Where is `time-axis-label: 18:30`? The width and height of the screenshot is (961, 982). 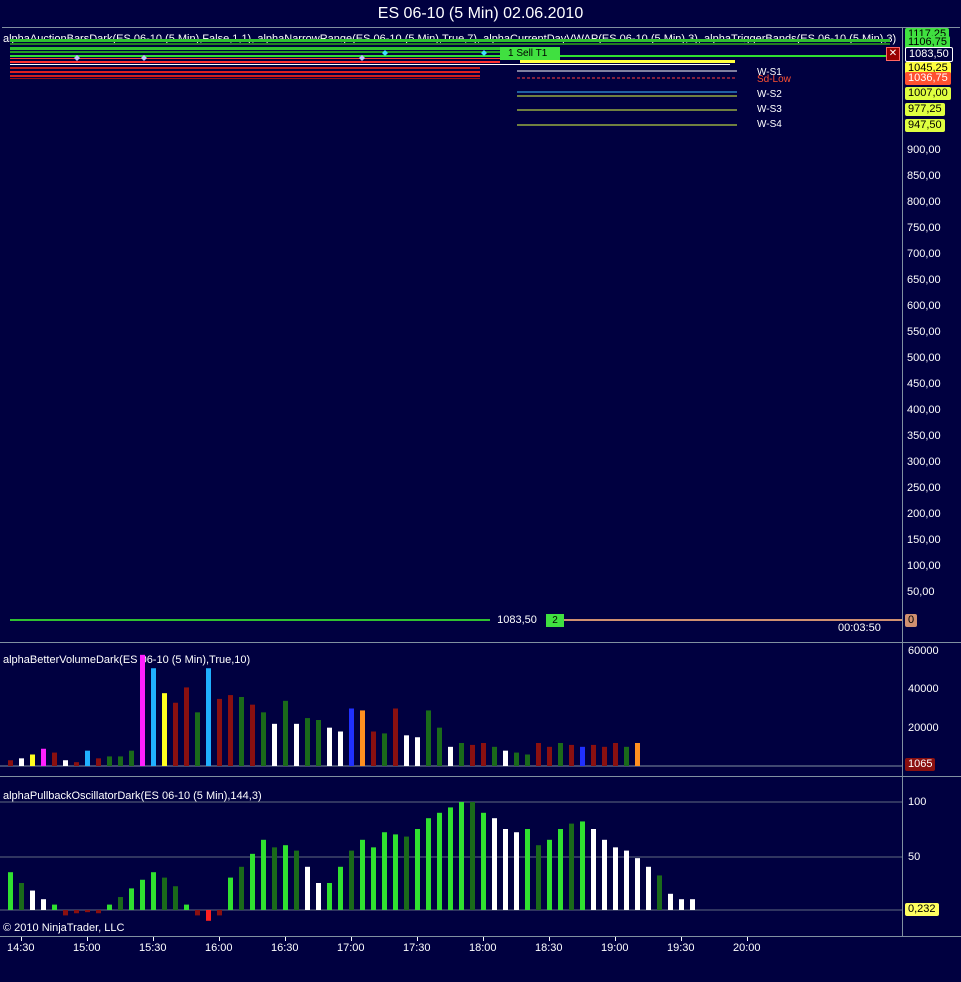
time-axis-label: 18:30 is located at coordinates (549, 948).